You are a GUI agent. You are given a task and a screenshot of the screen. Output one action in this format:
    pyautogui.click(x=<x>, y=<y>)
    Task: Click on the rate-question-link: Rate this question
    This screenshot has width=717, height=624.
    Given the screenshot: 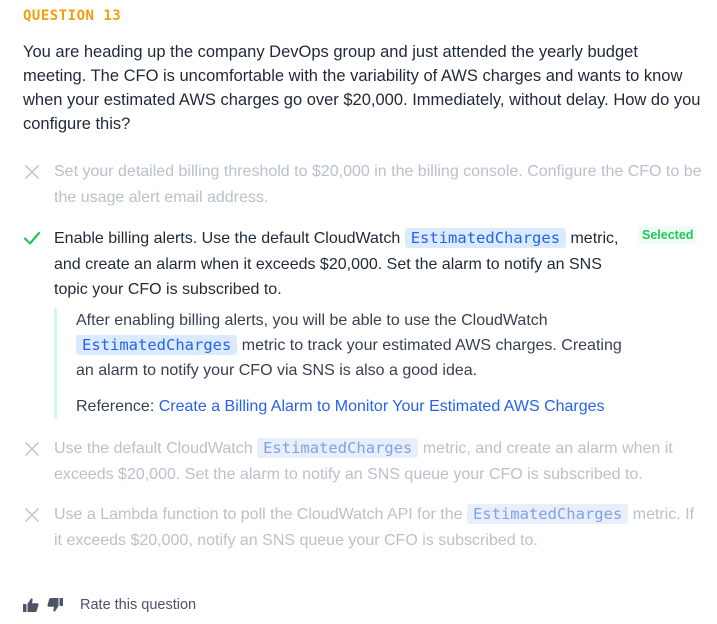 What is the action you would take?
    pyautogui.click(x=138, y=605)
    